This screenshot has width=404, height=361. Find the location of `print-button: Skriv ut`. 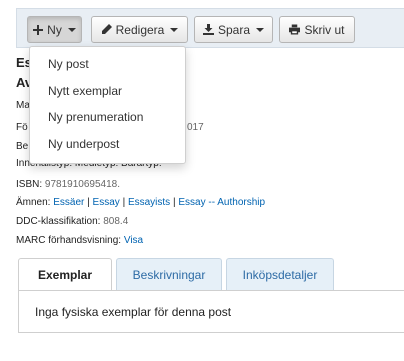

print-button: Skriv ut is located at coordinates (317, 29).